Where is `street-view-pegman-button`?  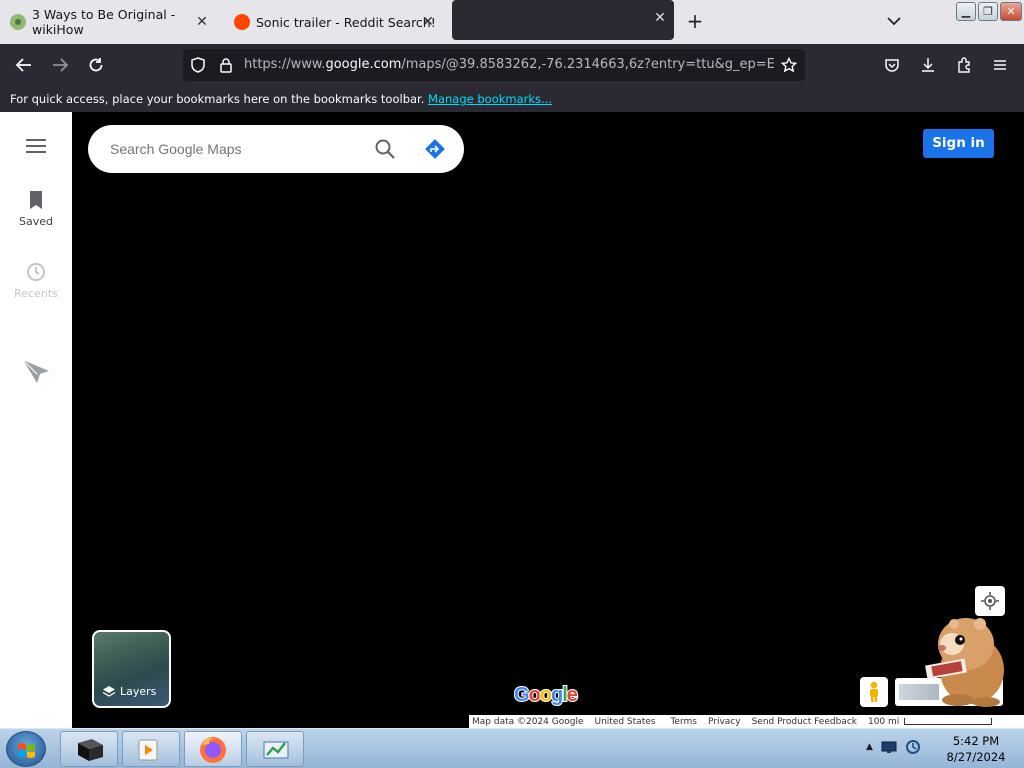 street-view-pegman-button is located at coordinates (874, 692).